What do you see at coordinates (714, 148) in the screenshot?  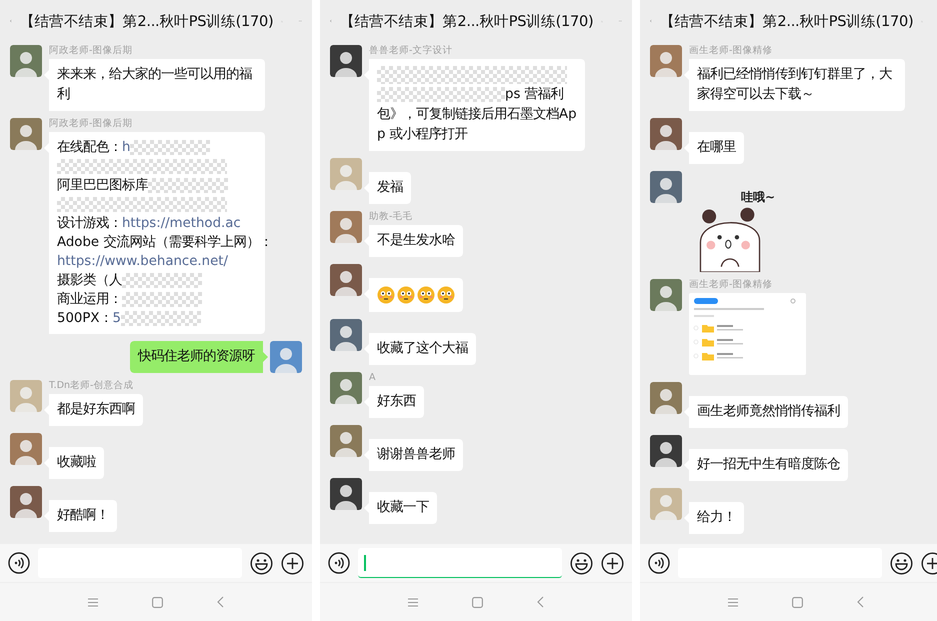 I see `message-bubble: 在哪里` at bounding box center [714, 148].